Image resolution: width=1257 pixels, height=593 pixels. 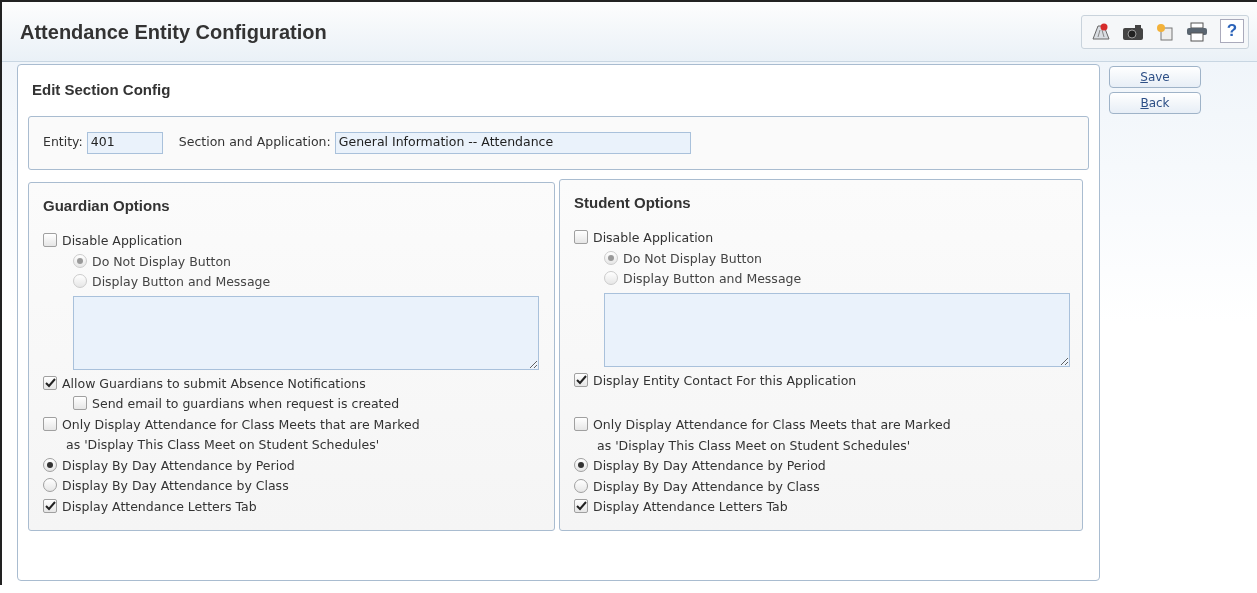 I want to click on note-icon, so click(x=1165, y=31).